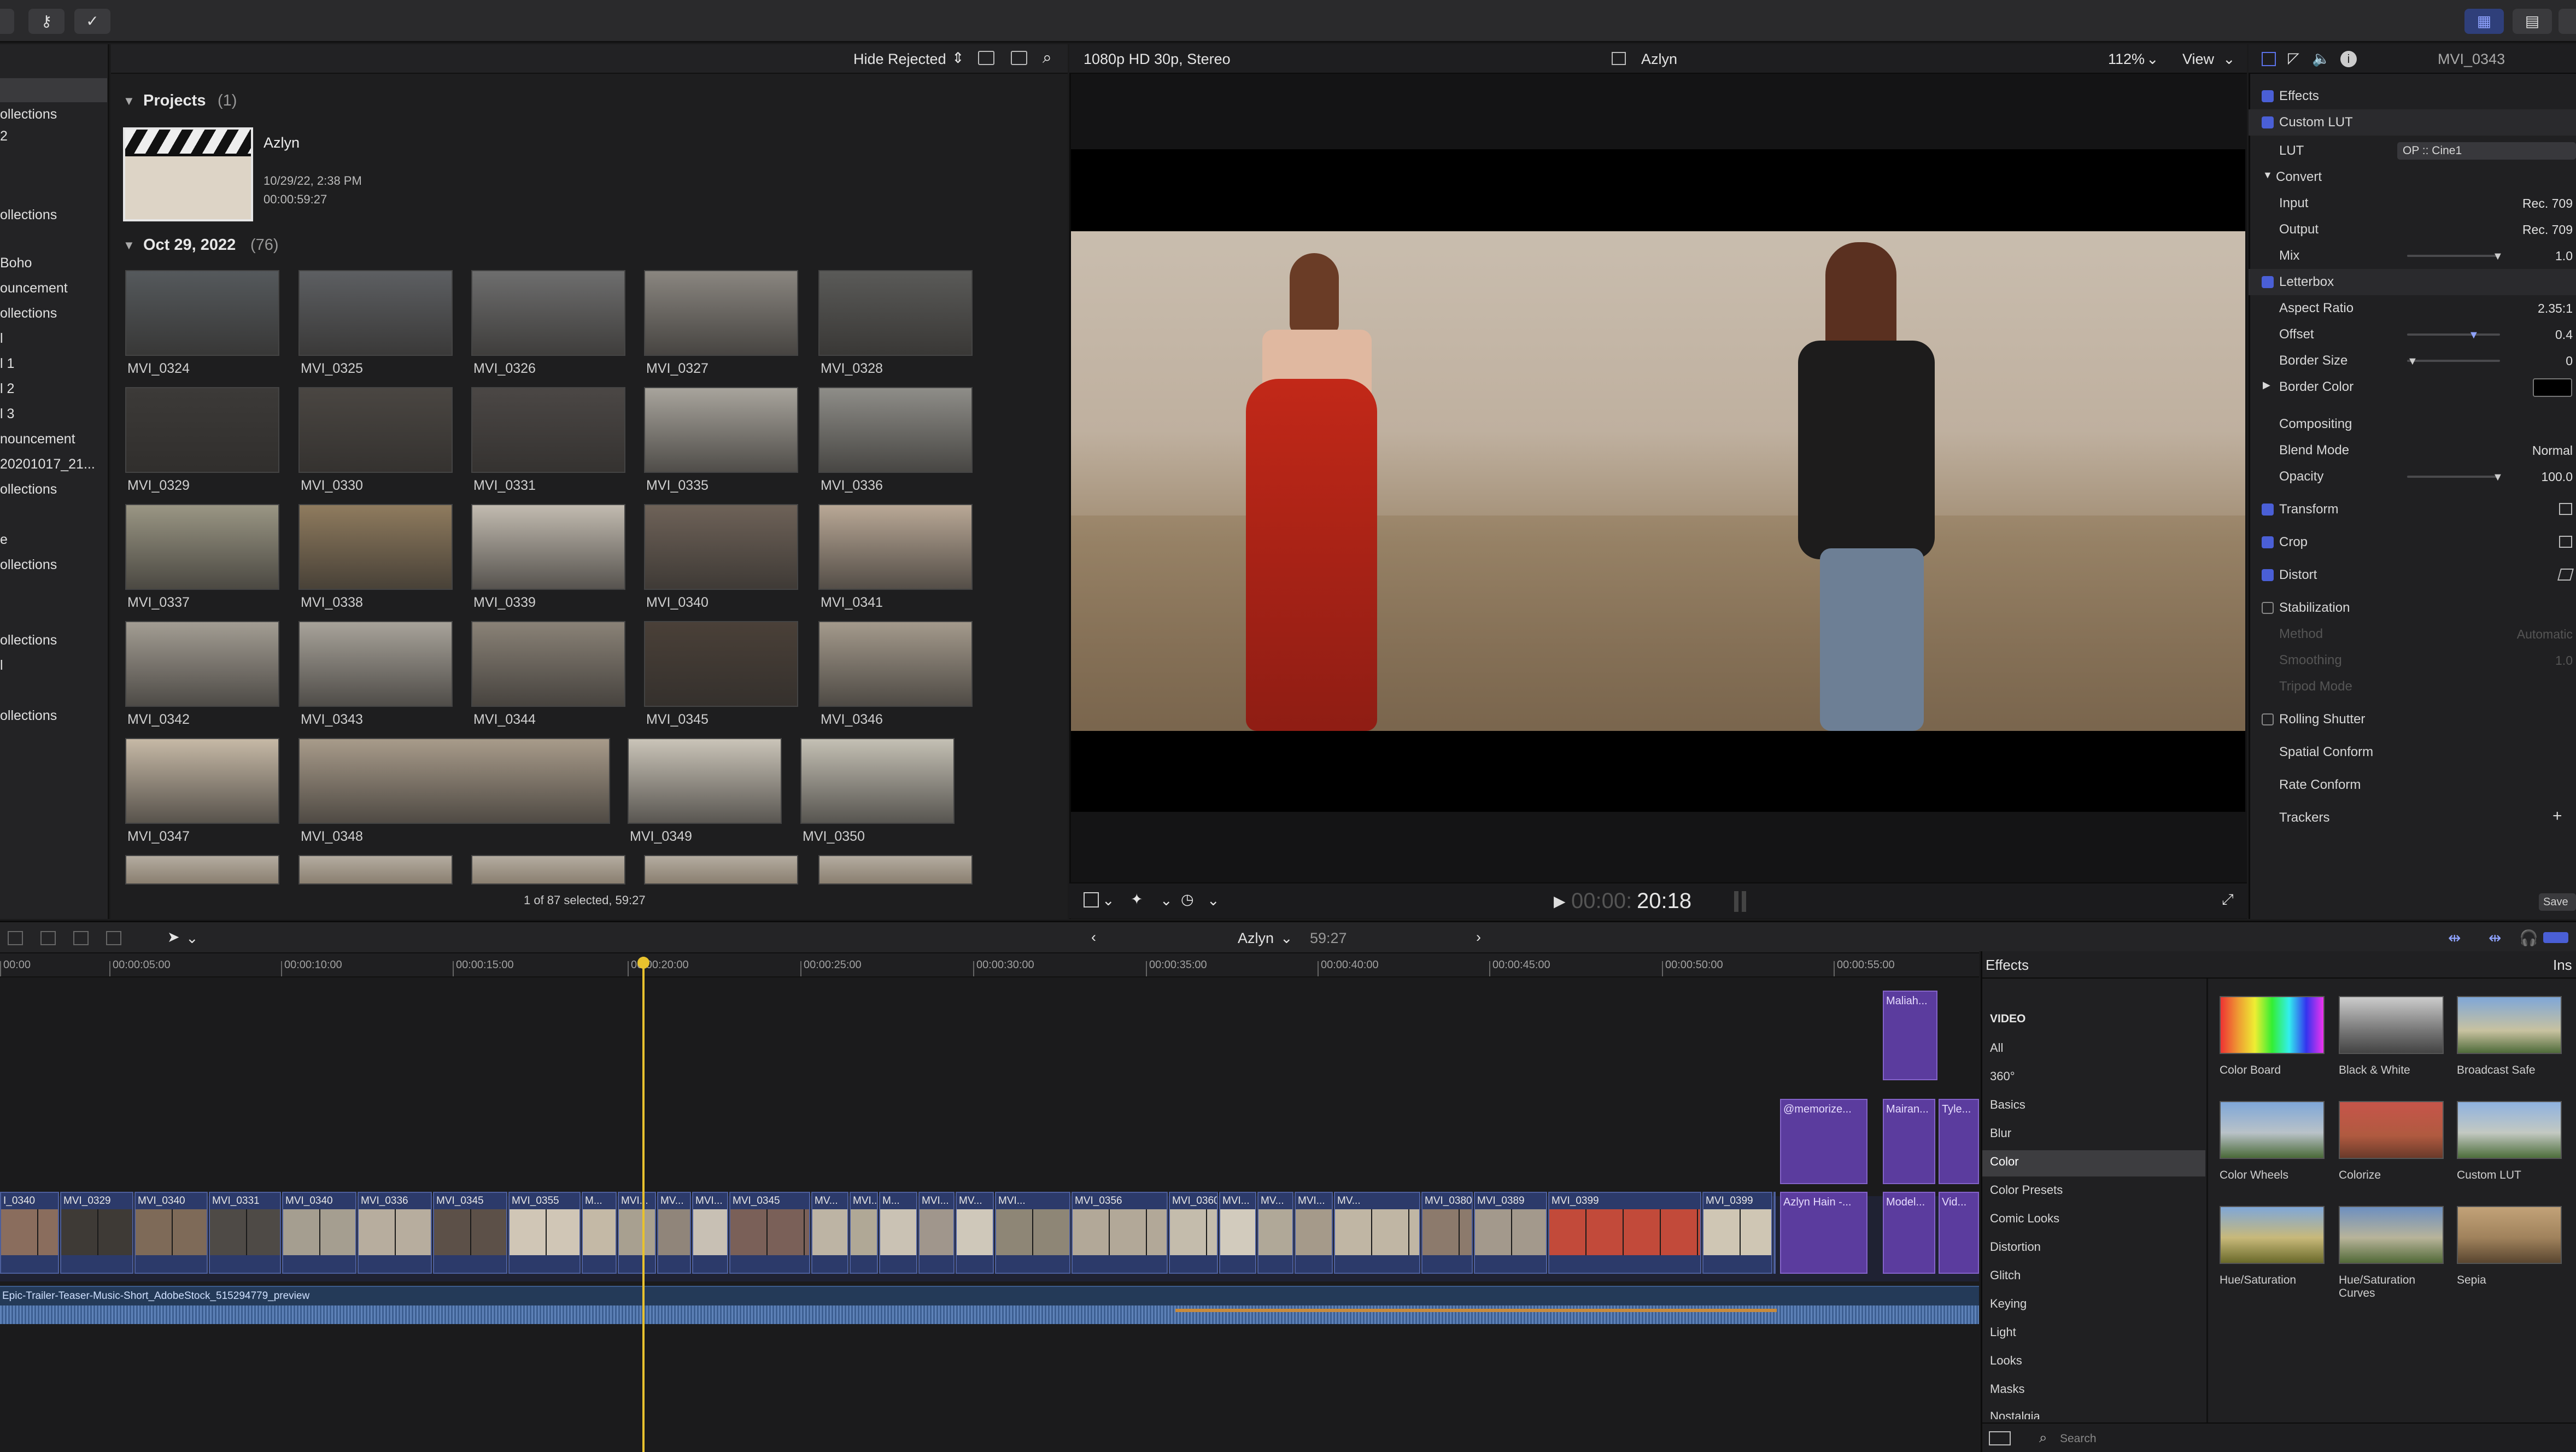 The image size is (2576, 1452). What do you see at coordinates (1193, 1233) in the screenshot?
I see `timeline-clip: MVI_0360` at bounding box center [1193, 1233].